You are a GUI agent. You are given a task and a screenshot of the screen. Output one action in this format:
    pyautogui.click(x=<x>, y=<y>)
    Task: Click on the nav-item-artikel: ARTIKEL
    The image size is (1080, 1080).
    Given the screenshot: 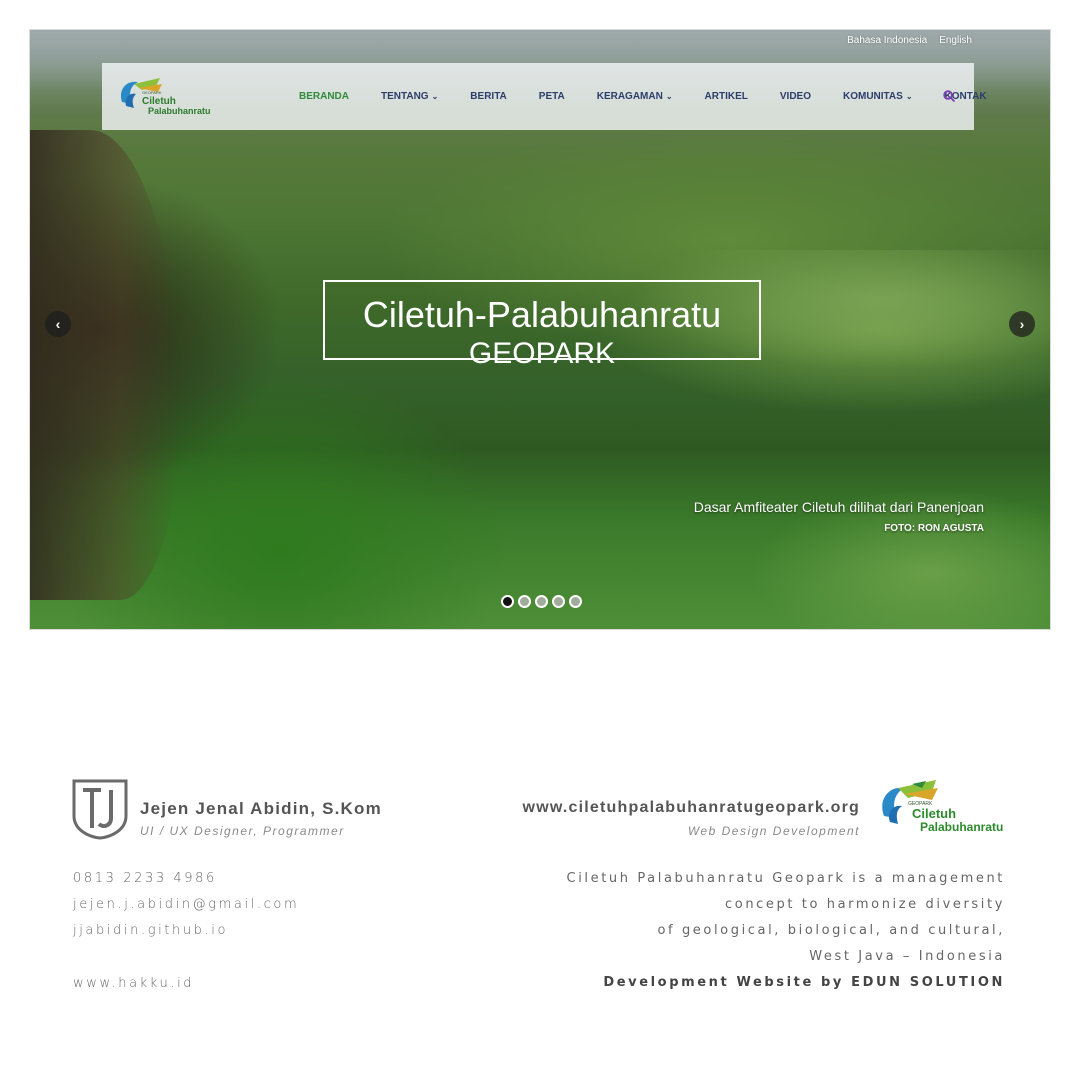 What is the action you would take?
    pyautogui.click(x=726, y=96)
    